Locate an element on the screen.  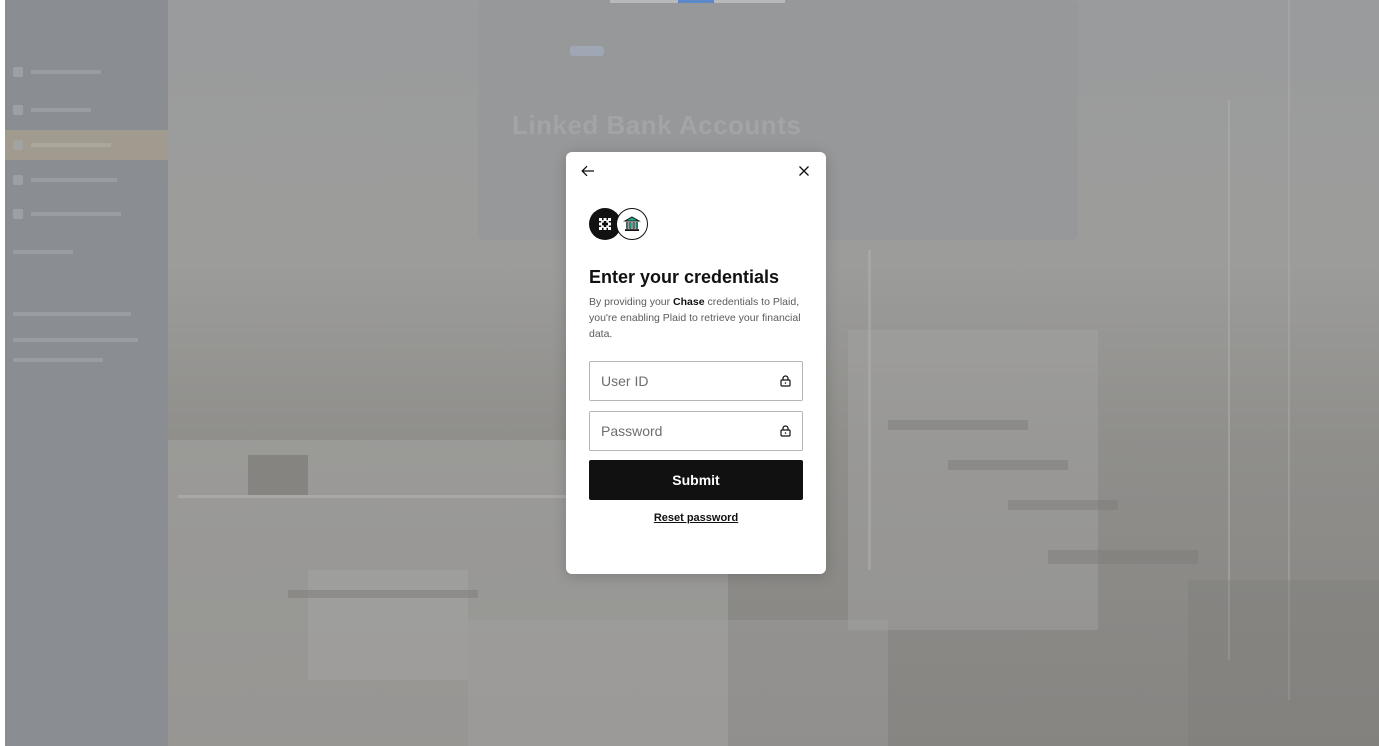
institution-name: Chase is located at coordinates (689, 302).